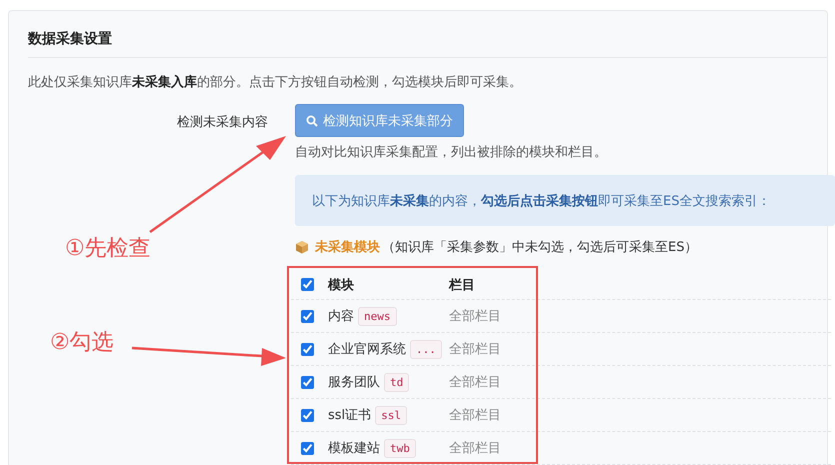 The height and width of the screenshot is (465, 835). Describe the element at coordinates (70, 39) in the screenshot. I see `panel-title: 数据采集设置` at that location.